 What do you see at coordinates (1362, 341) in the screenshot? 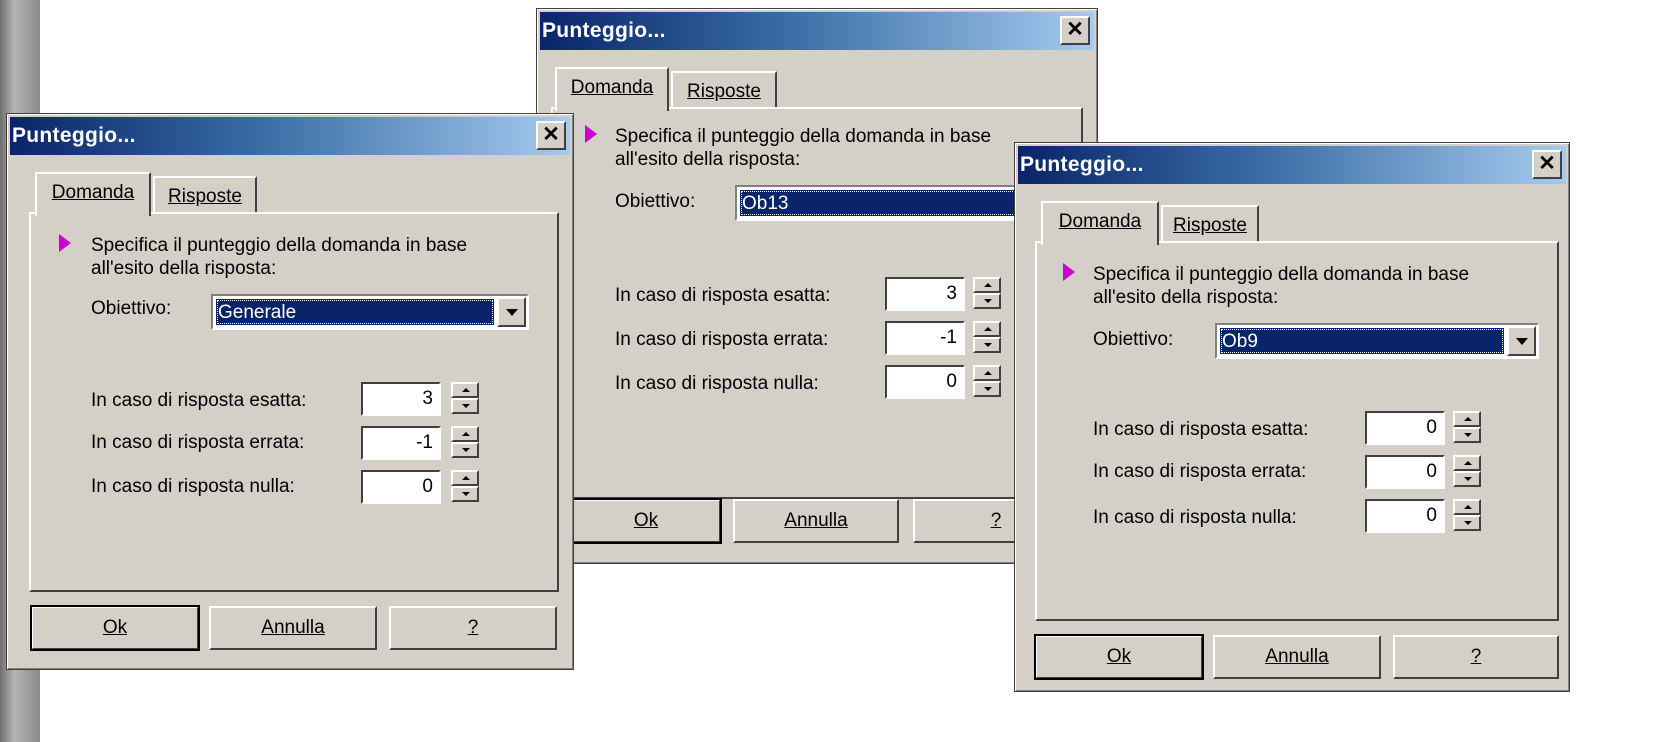
I see `obiettivo-selected-value: Ob9` at bounding box center [1362, 341].